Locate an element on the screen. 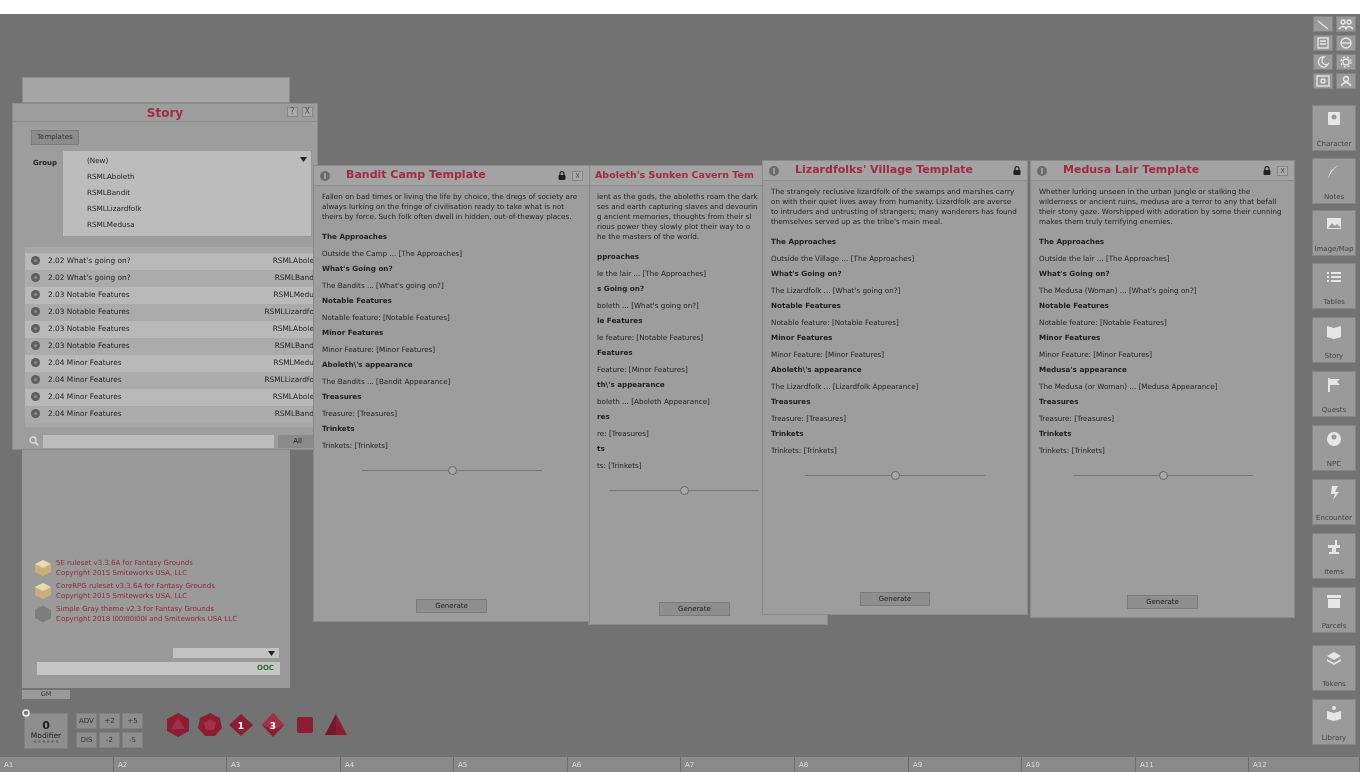 This screenshot has height=772, width=1360. window-title: Bandit Camp Template is located at coordinates (415, 175).